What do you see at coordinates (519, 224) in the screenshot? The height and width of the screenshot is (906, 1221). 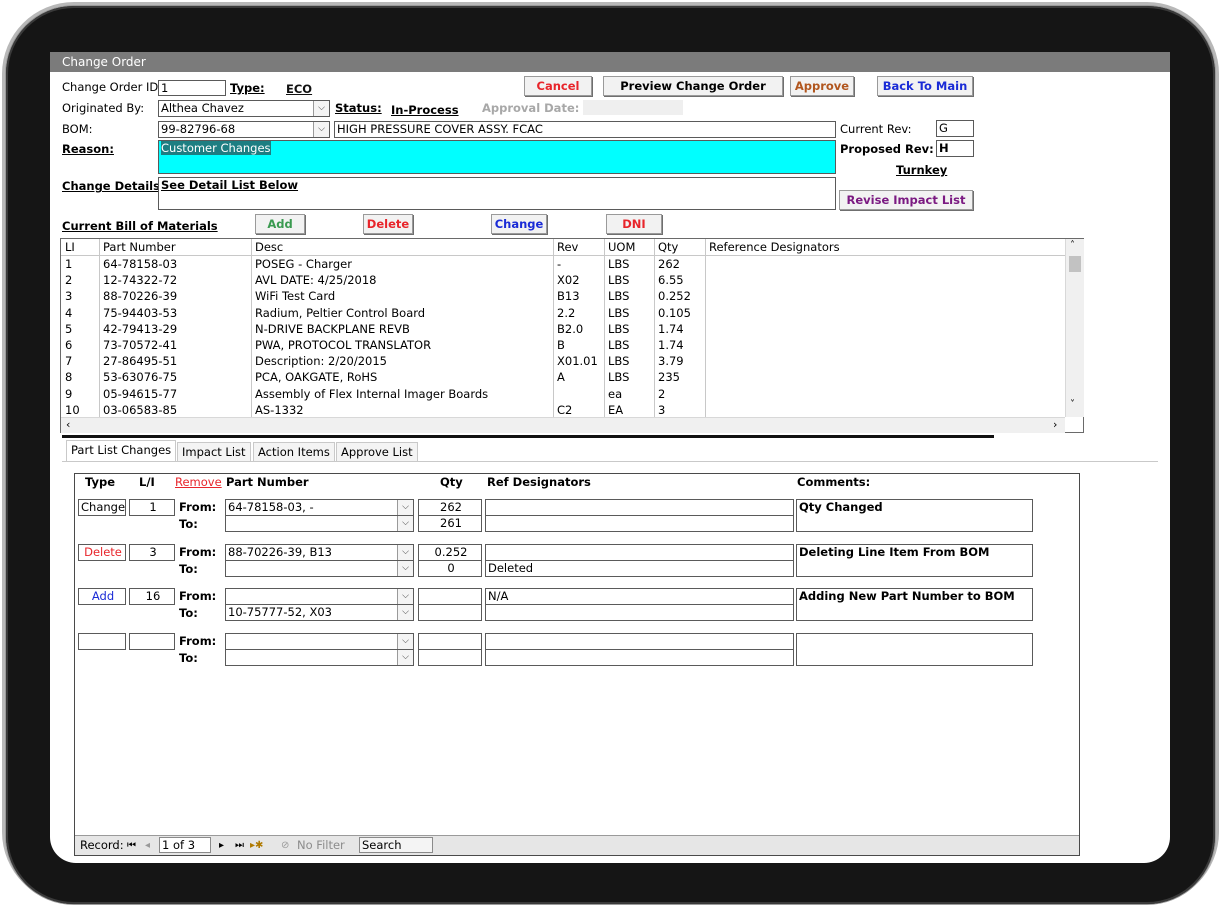 I see `change-button: Change` at bounding box center [519, 224].